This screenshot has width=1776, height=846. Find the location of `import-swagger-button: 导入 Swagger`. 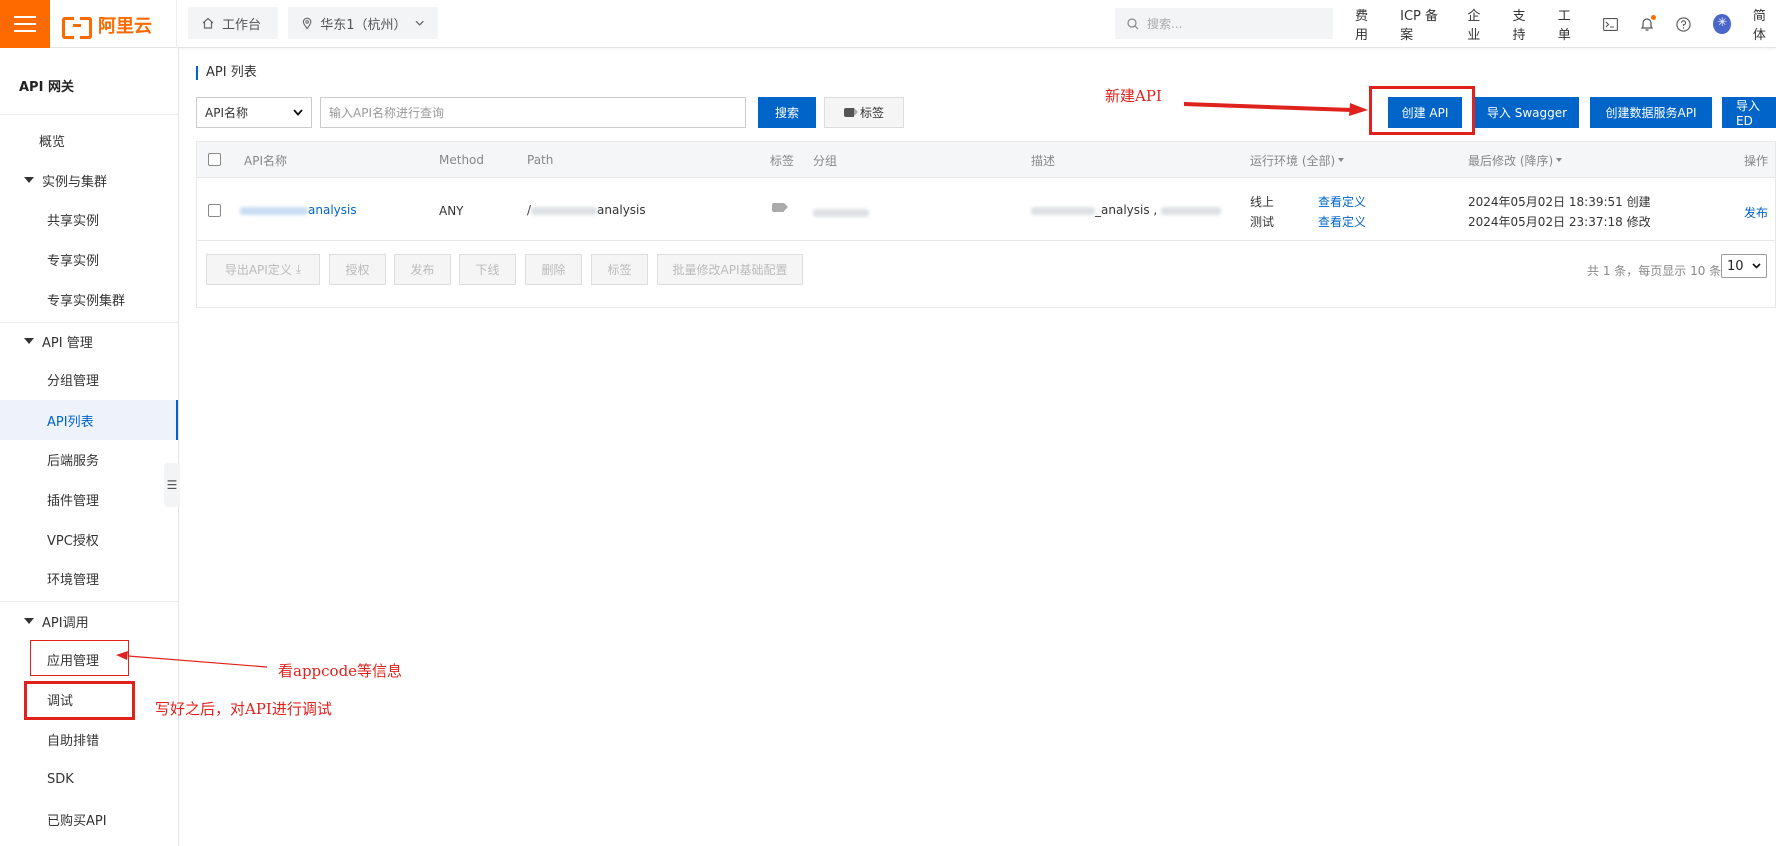

import-swagger-button: 导入 Swagger is located at coordinates (1527, 112).